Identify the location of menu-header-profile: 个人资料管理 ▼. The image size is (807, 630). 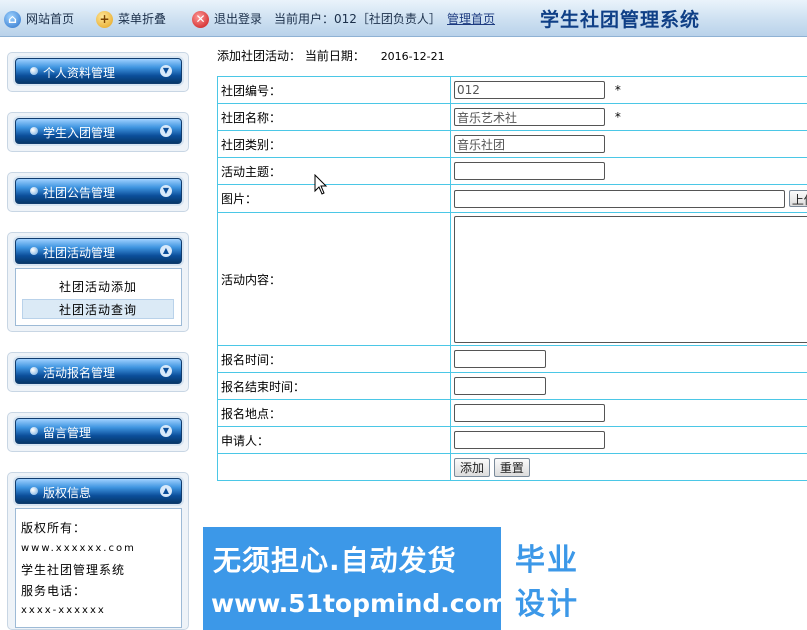
(98, 71).